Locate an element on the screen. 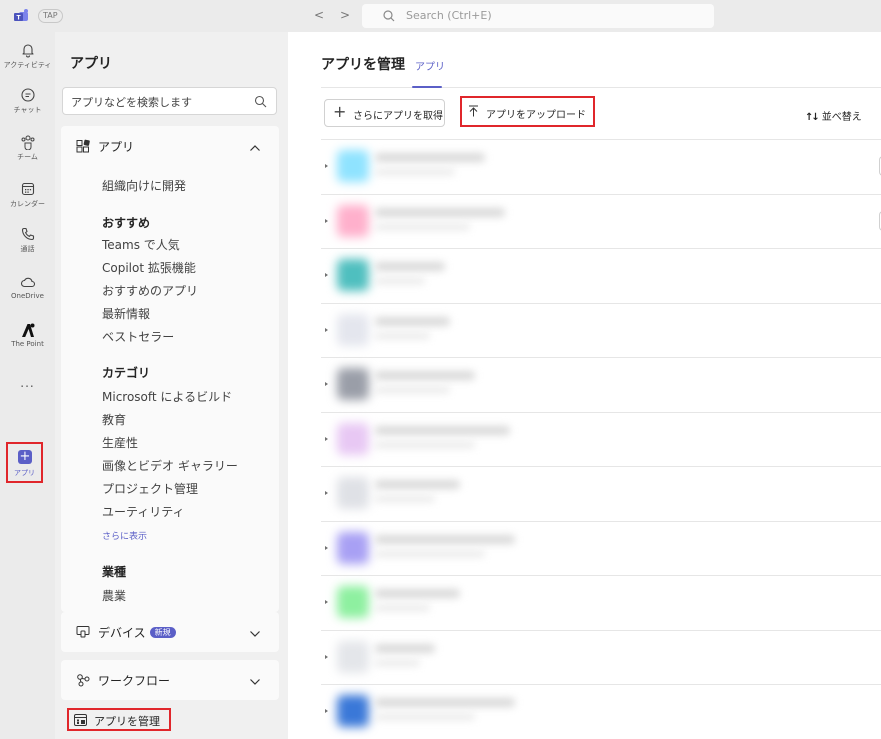 The image size is (881, 739). tap-badge: TAP is located at coordinates (50, 16).